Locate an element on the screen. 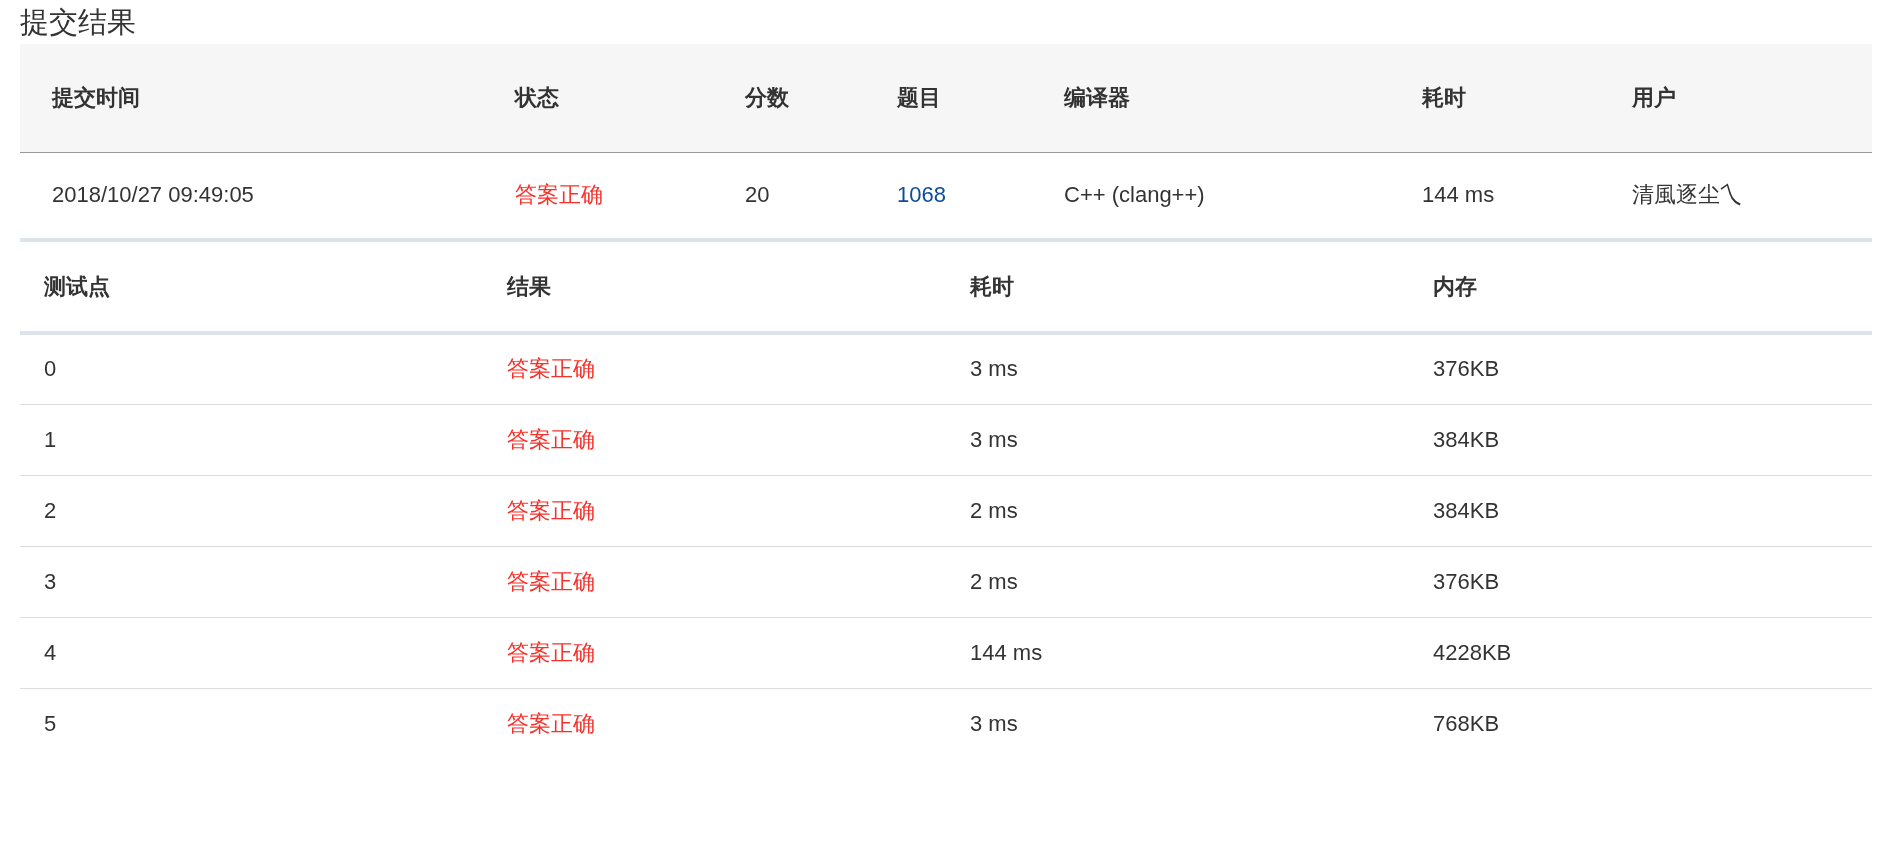 The height and width of the screenshot is (858, 1879). column-header: 内存 is located at coordinates (1640, 287).